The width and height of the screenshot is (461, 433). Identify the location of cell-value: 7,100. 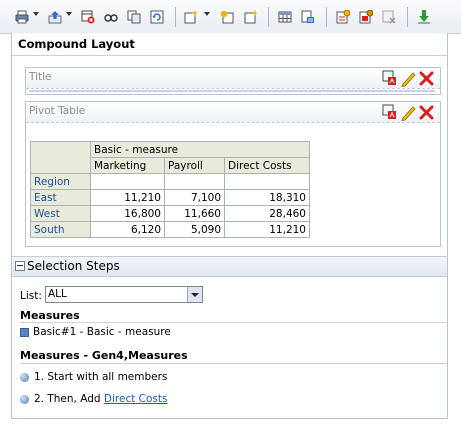
(194, 197).